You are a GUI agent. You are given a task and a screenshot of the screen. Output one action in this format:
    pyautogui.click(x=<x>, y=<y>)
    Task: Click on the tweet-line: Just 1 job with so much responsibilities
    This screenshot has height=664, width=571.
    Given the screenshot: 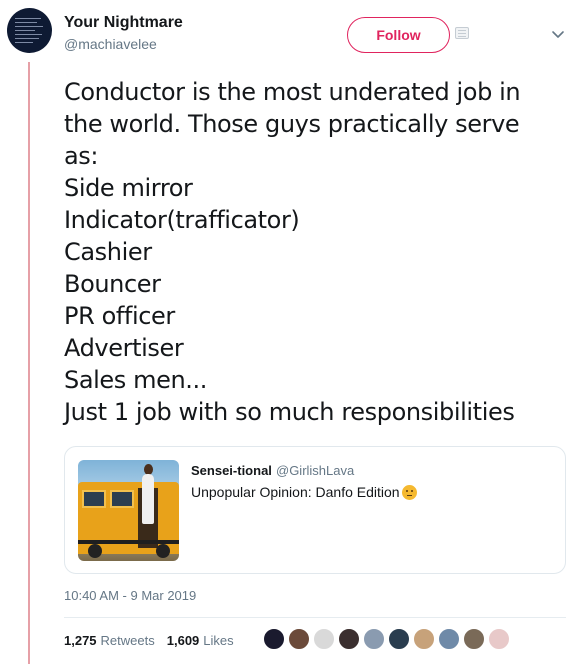 What is the action you would take?
    pyautogui.click(x=289, y=412)
    